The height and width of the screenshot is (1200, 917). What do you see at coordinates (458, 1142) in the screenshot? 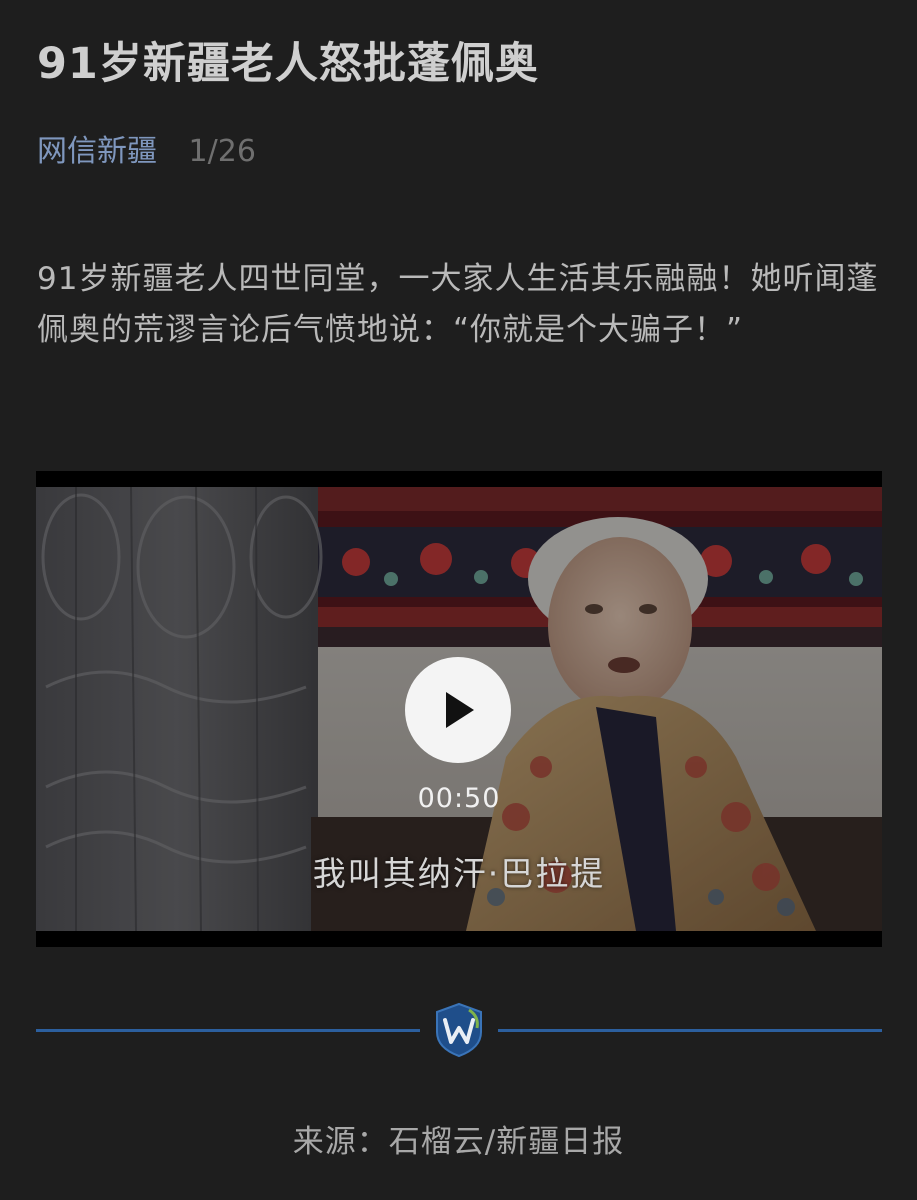
I see `article-source: 来源：石榴云/新疆日报` at bounding box center [458, 1142].